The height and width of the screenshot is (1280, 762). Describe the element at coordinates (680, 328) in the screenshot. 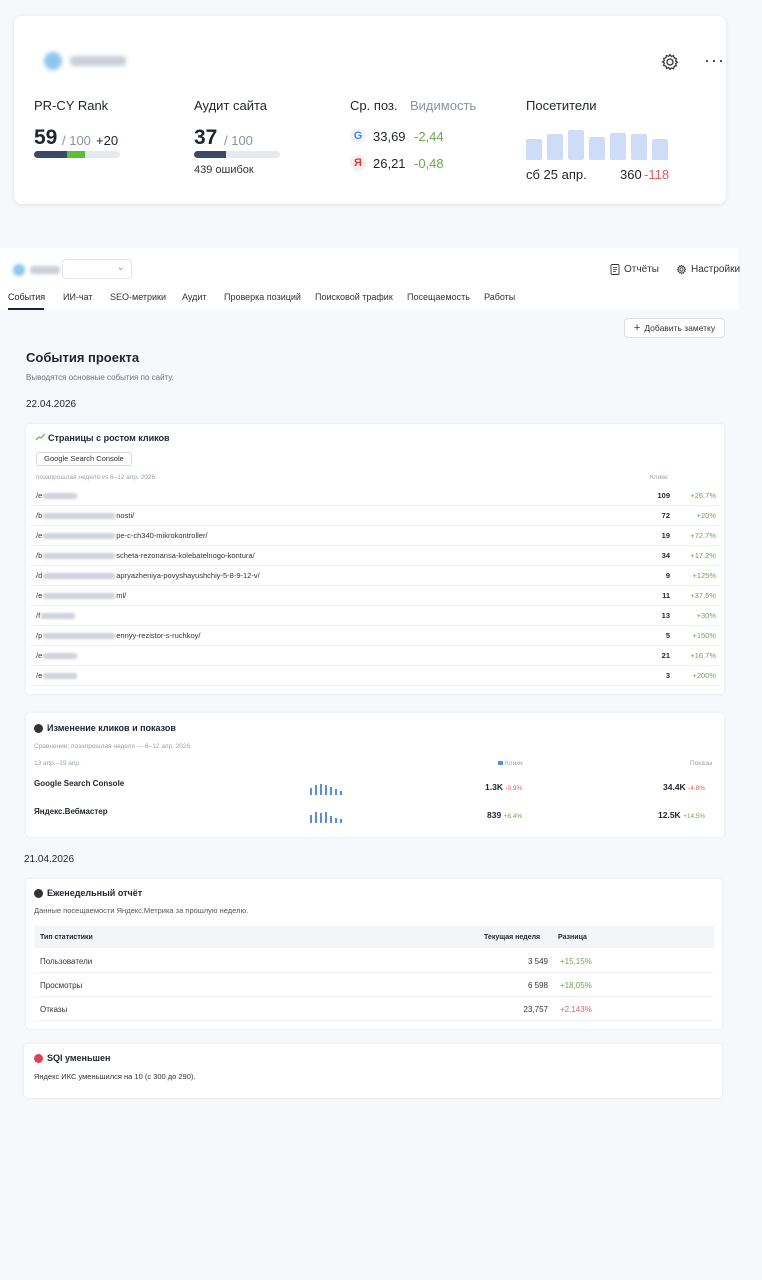

I see `add-note-label: Добавить заметку` at that location.